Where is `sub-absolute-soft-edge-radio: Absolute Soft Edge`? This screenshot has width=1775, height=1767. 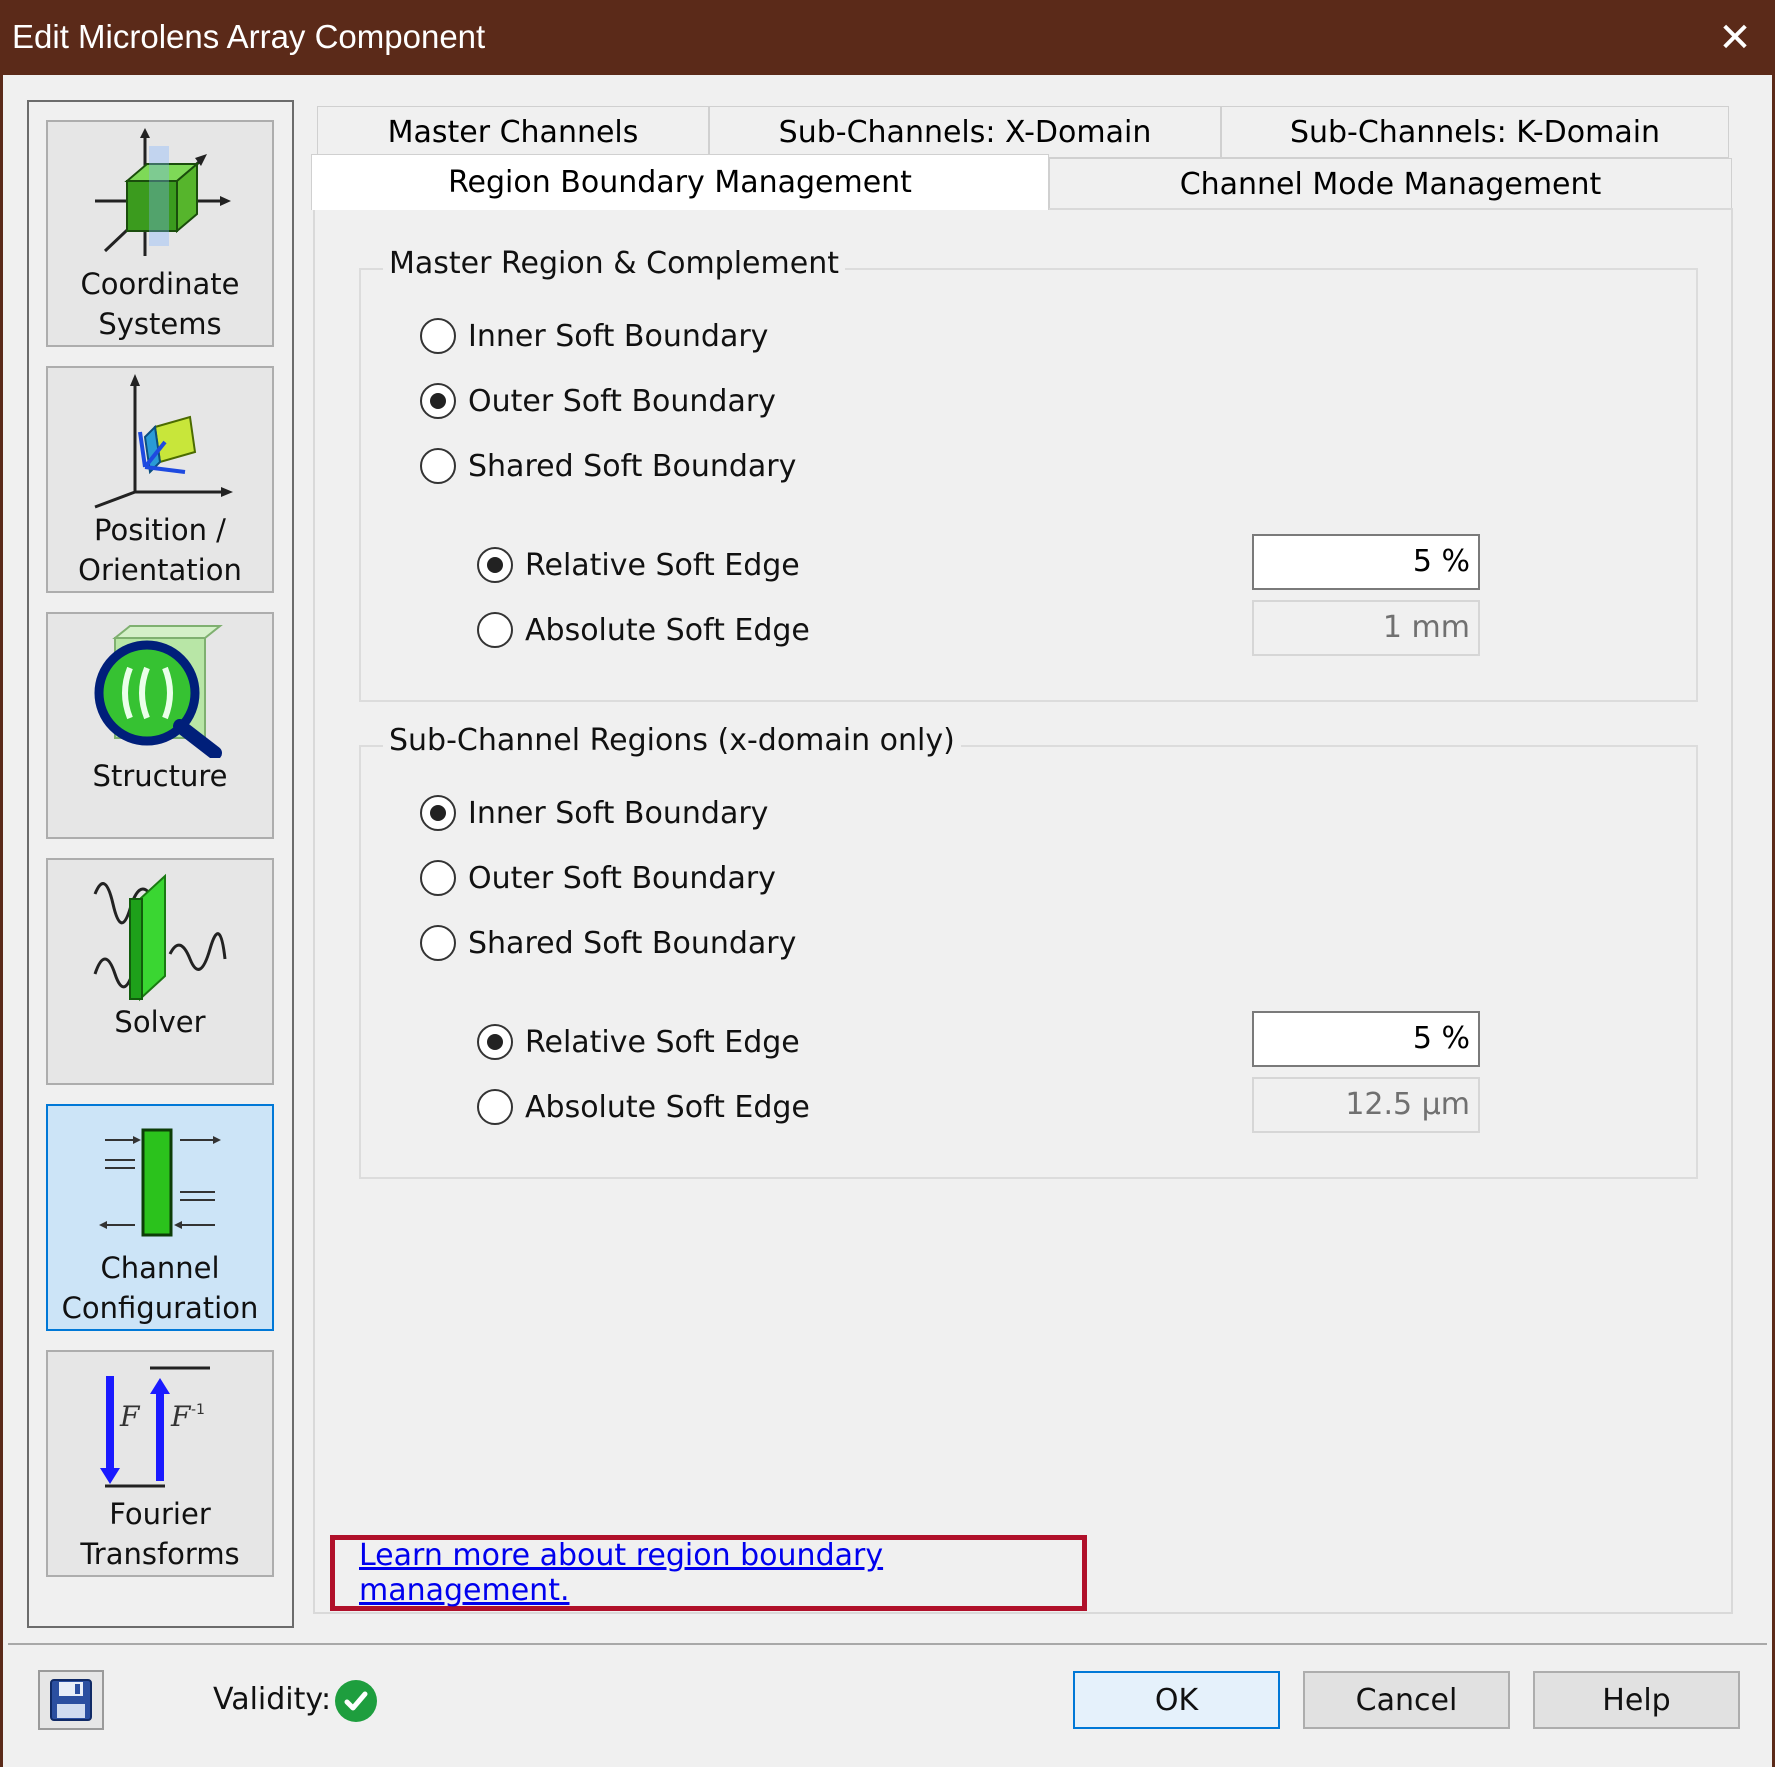
sub-absolute-soft-edge-radio: Absolute Soft Edge is located at coordinates (643, 1107).